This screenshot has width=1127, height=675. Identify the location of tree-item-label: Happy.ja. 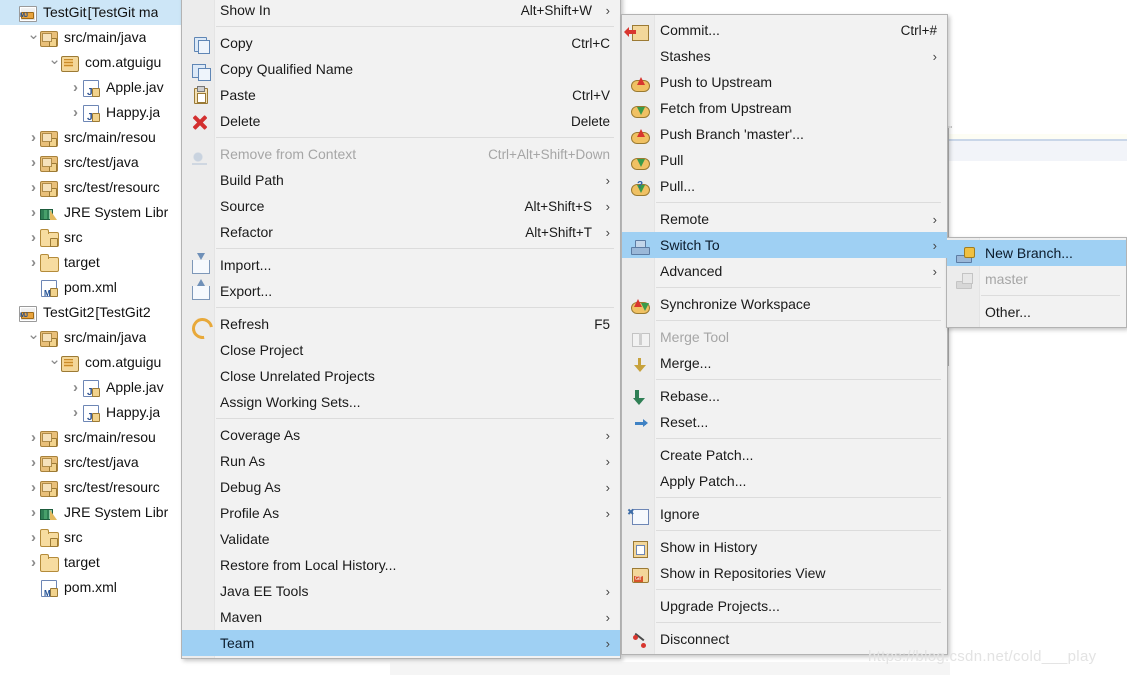
(133, 112).